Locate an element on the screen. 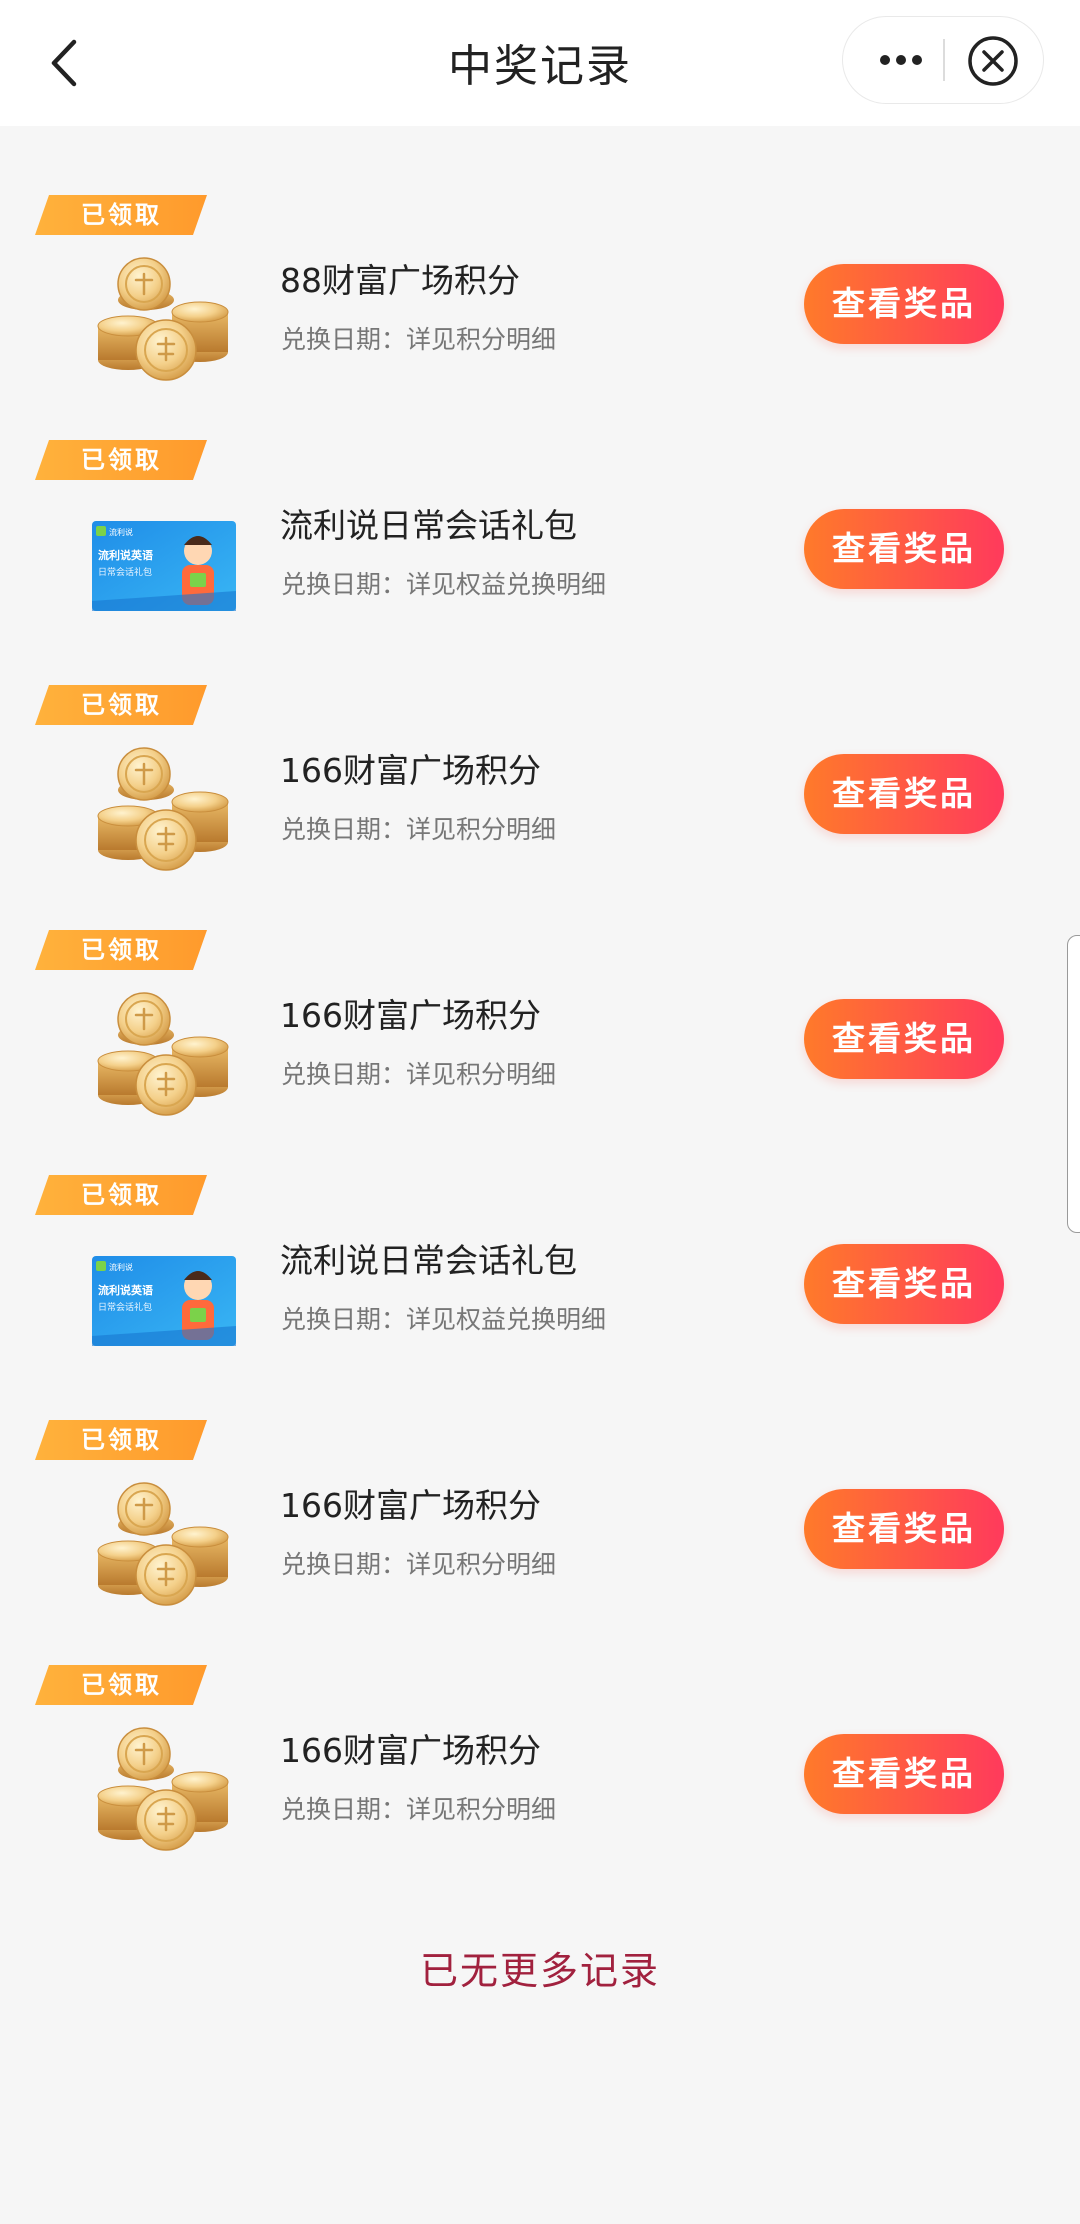  scroll-handle is located at coordinates (1073, 1084).